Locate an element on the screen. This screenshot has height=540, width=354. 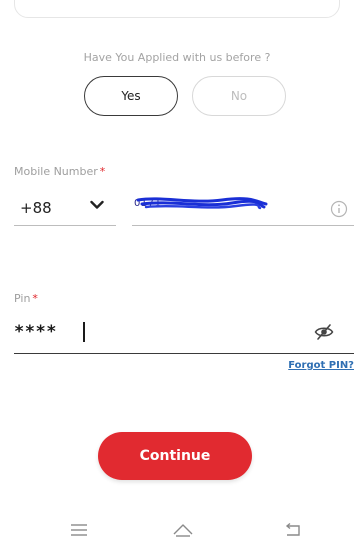
no-option-label: No is located at coordinates (239, 96).